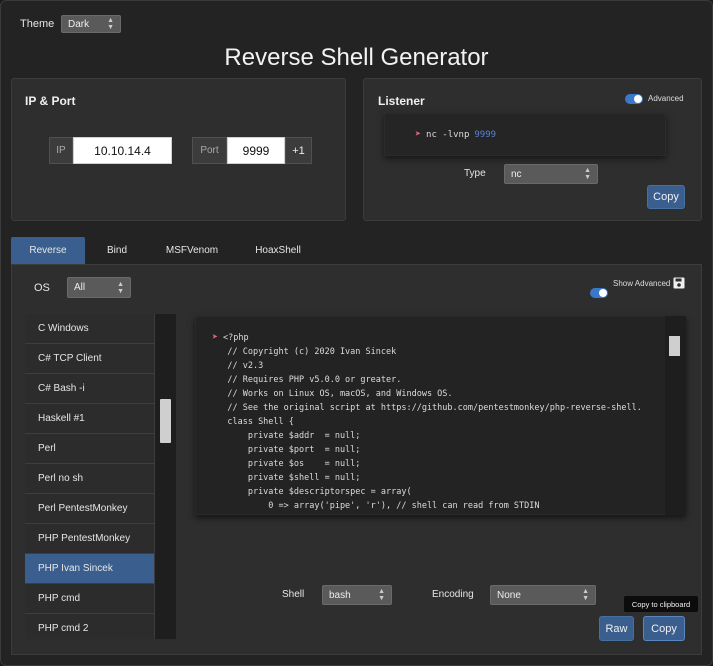 Image resolution: width=713 pixels, height=666 pixels. Describe the element at coordinates (99, 287) in the screenshot. I see `os-select: All ▲ ▼` at that location.